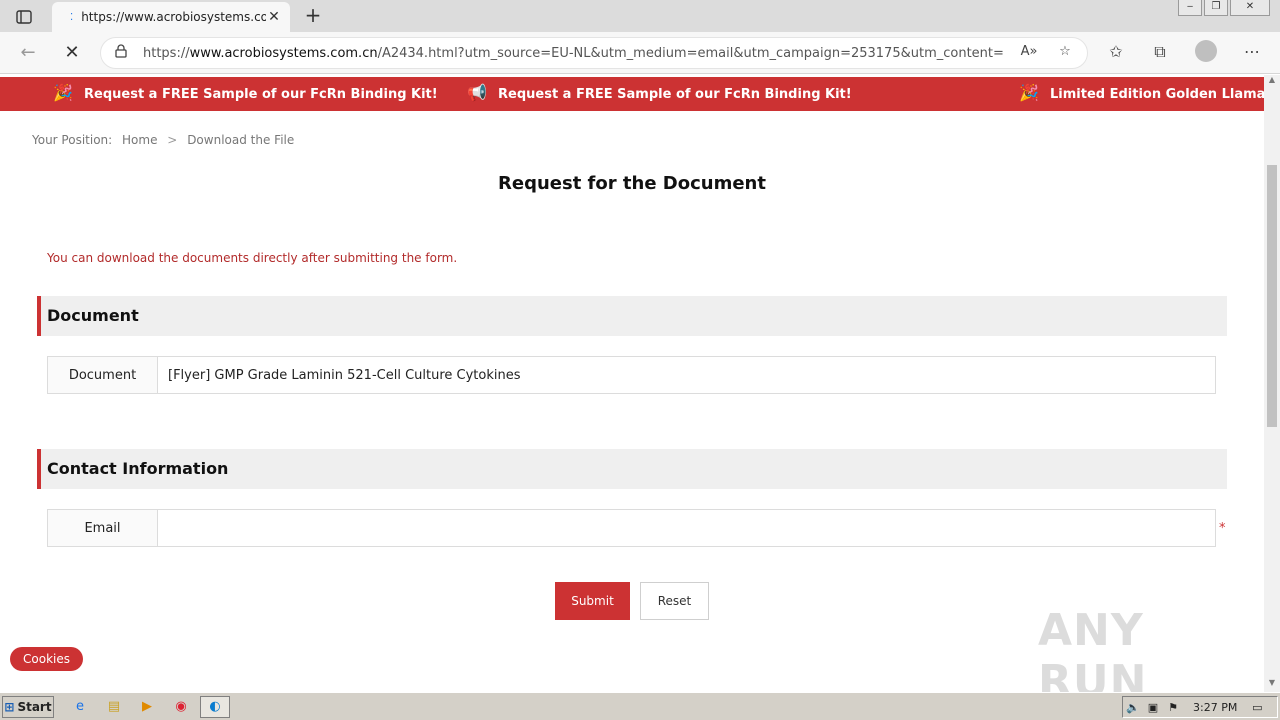 The image size is (1280, 720). What do you see at coordinates (93, 315) in the screenshot?
I see `section-heading: Document` at bounding box center [93, 315].